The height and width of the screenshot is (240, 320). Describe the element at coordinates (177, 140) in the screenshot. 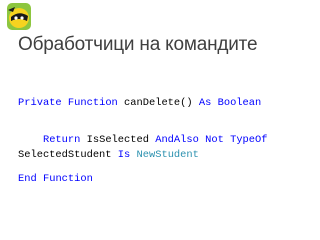

I see `code-keyword: AndAlso` at that location.